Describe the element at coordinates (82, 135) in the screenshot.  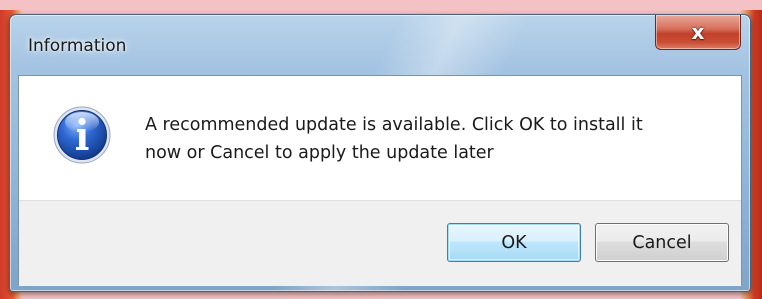
I see `info-icon` at that location.